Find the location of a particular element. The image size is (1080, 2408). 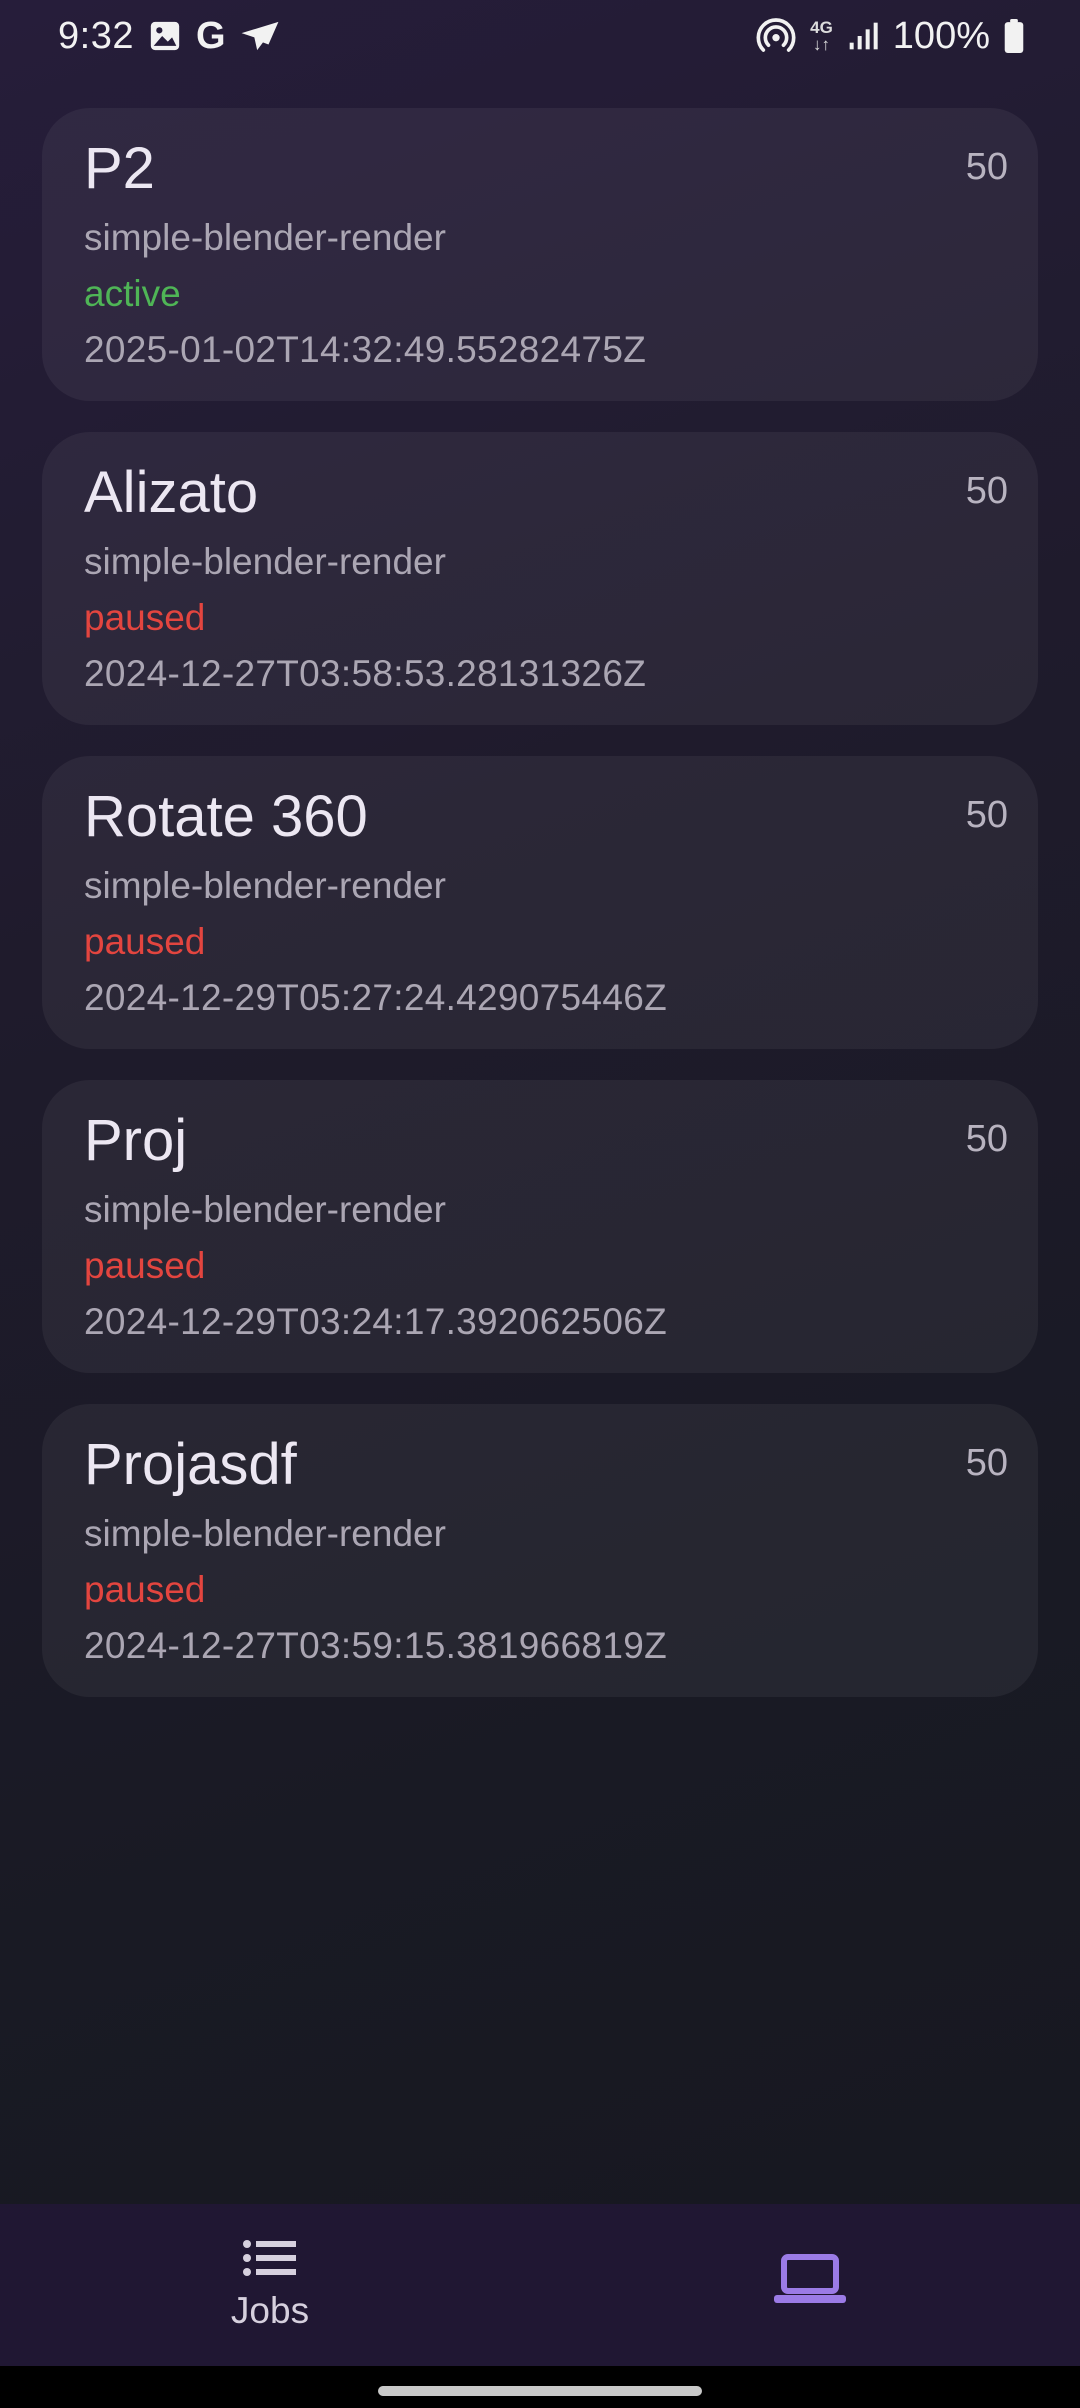

job-title: Alizato is located at coordinates (171, 492).